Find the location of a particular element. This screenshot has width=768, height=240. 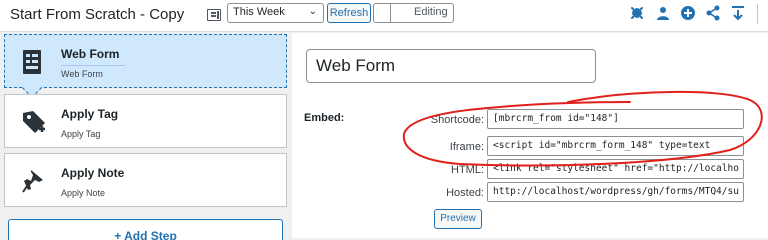

step-apply-note: Apply Note Apply Note is located at coordinates (145, 180).